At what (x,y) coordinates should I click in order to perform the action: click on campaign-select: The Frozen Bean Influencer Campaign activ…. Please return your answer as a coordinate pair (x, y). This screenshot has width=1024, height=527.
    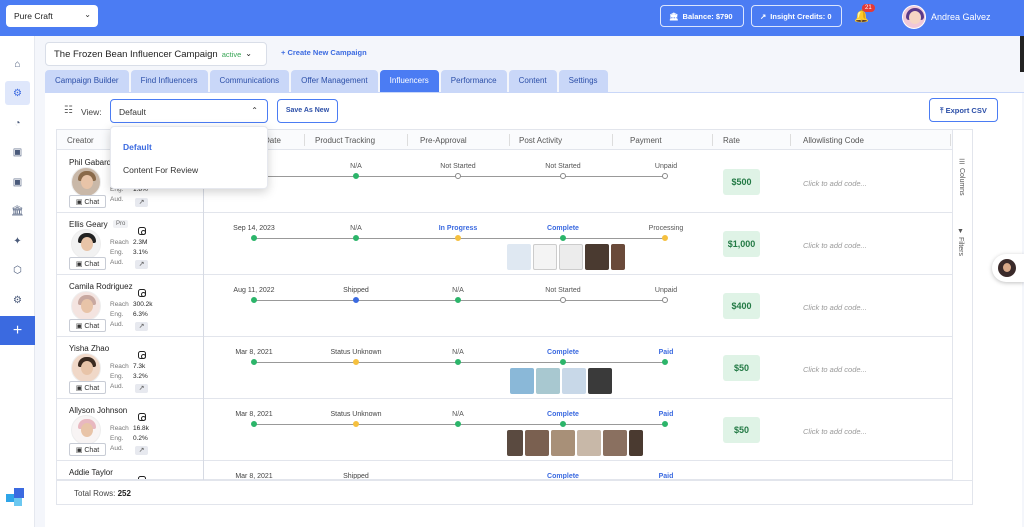
    Looking at the image, I should click on (156, 54).